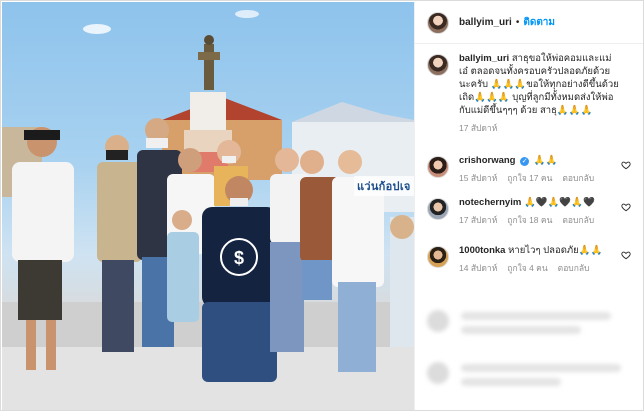 The width and height of the screenshot is (644, 411). Describe the element at coordinates (527, 268) in the screenshot. I see `comment-likes: ถูกใจ 4 คน` at that location.